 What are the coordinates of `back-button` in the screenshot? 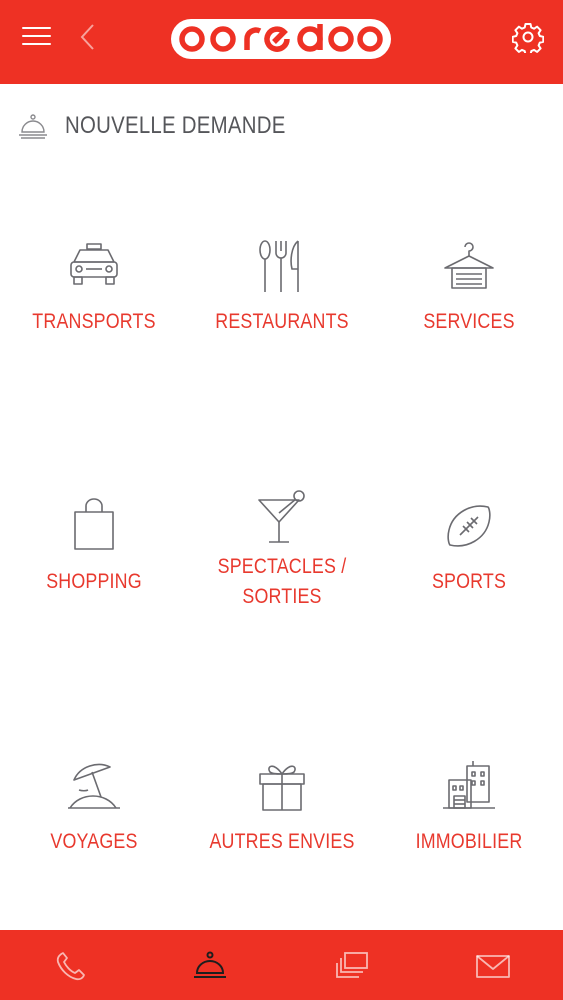 It's located at (87, 37).